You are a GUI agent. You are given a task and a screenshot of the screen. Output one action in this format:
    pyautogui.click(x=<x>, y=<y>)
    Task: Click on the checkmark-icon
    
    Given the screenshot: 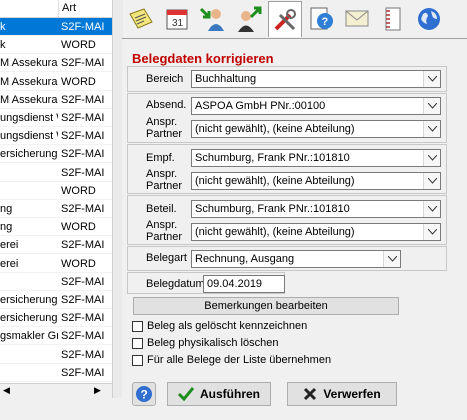 What is the action you would take?
    pyautogui.click(x=186, y=394)
    